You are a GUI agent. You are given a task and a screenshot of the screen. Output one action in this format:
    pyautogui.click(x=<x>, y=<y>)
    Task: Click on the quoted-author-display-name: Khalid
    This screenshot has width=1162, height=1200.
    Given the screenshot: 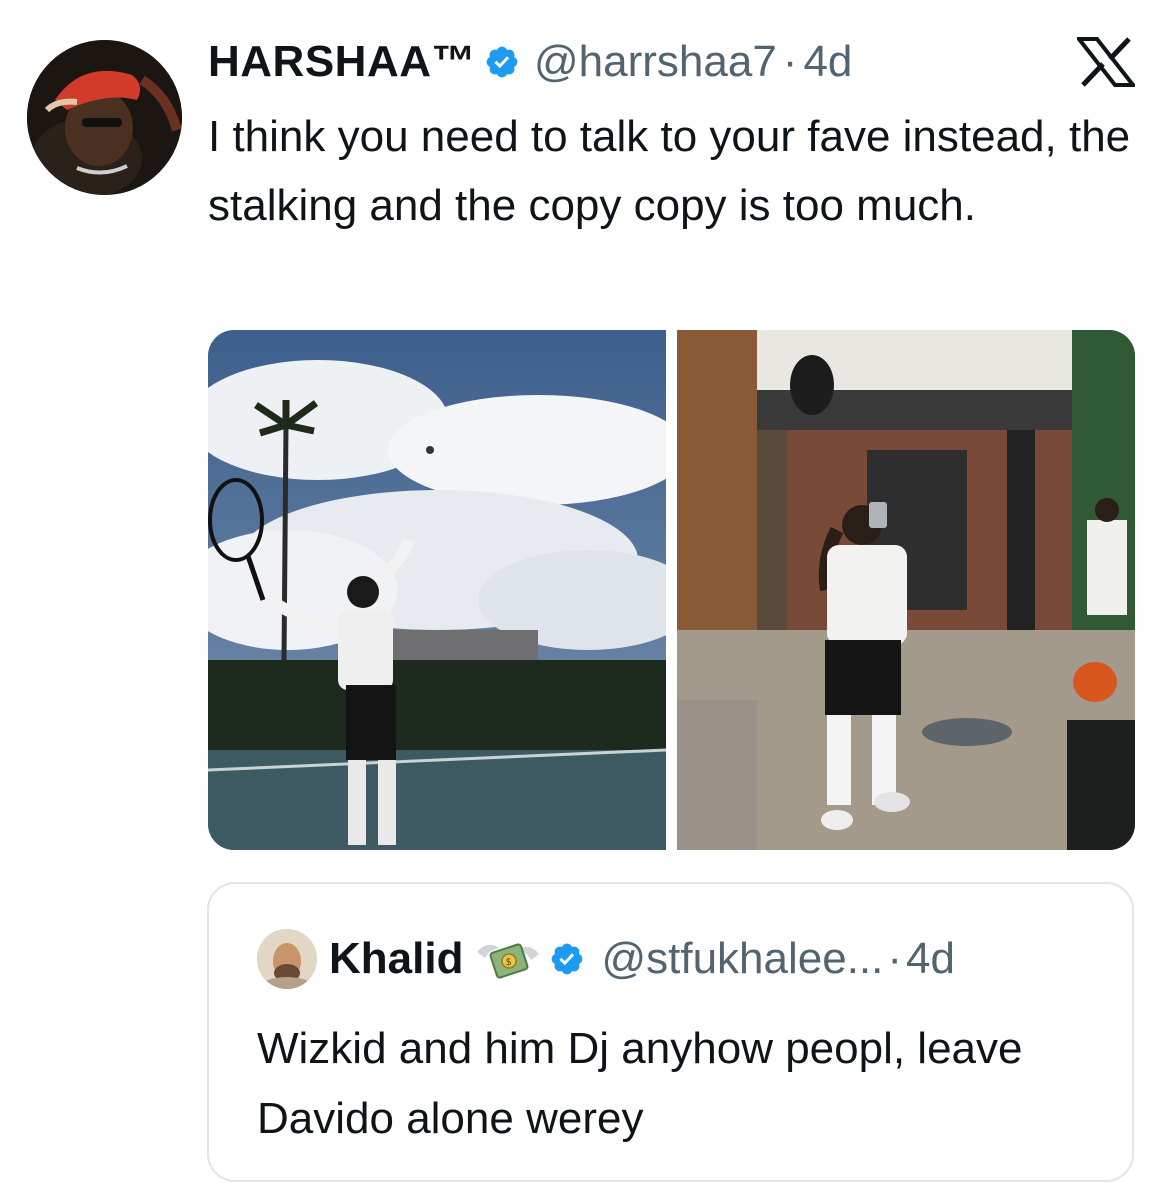 What is the action you would take?
    pyautogui.click(x=396, y=959)
    